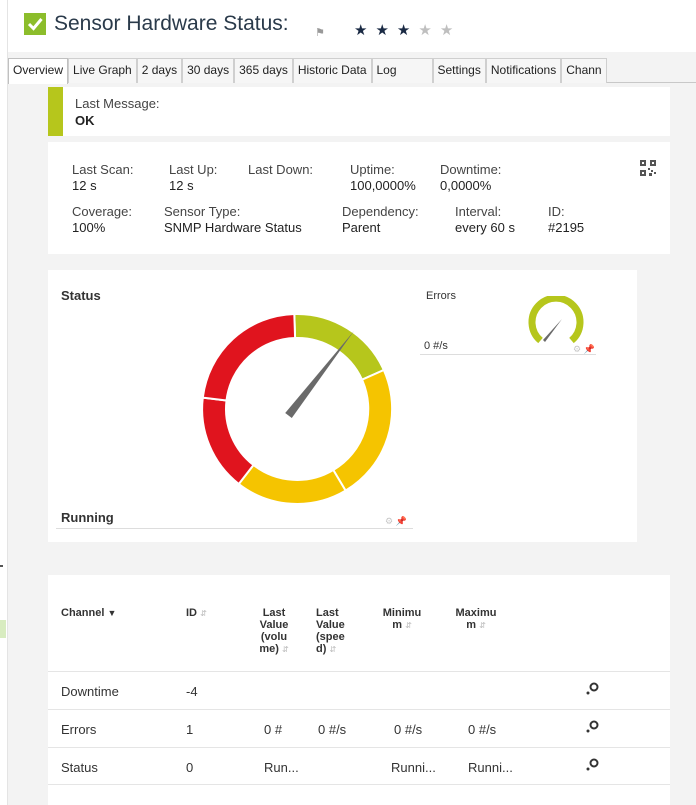 This screenshot has width=696, height=805. I want to click on cell-channel: Downtime, so click(90, 691).